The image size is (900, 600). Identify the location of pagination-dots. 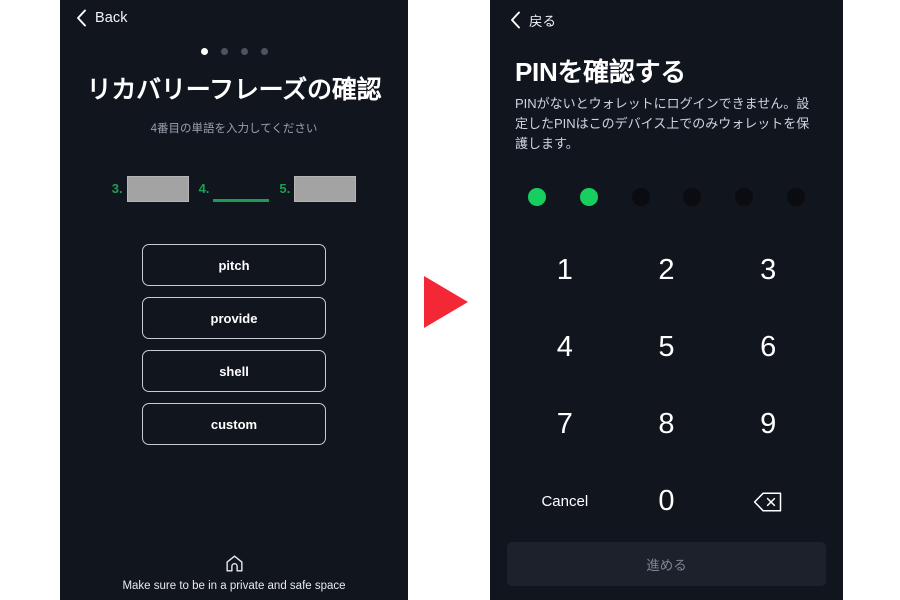
(234, 51).